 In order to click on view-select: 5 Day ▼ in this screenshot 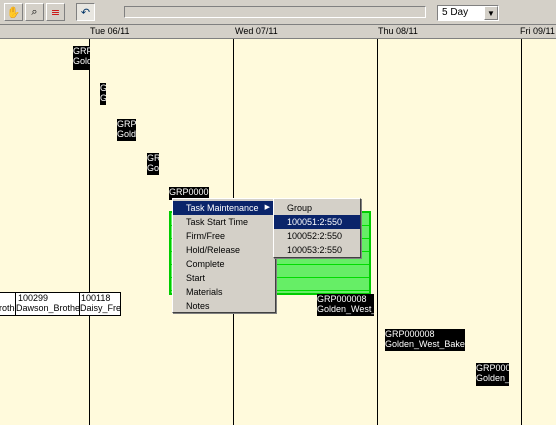, I will do `click(468, 13)`.